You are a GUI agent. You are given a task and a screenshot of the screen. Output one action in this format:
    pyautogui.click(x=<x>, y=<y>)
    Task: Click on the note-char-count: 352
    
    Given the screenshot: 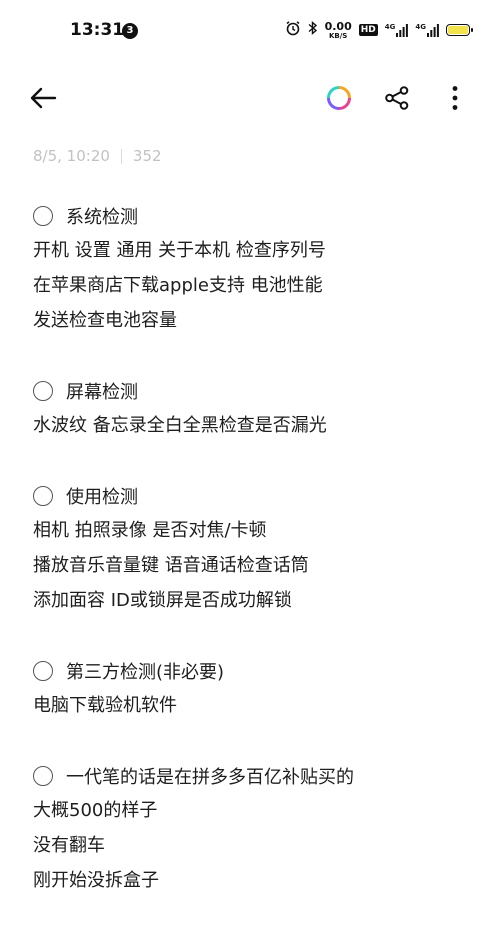 What is the action you would take?
    pyautogui.click(x=147, y=156)
    